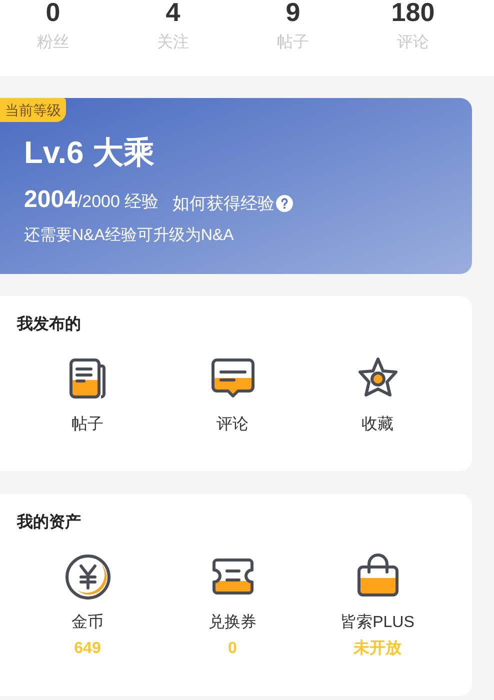 The width and height of the screenshot is (494, 700). What do you see at coordinates (377, 606) in the screenshot?
I see `menu-item: 皆索PLUS 未开放` at bounding box center [377, 606].